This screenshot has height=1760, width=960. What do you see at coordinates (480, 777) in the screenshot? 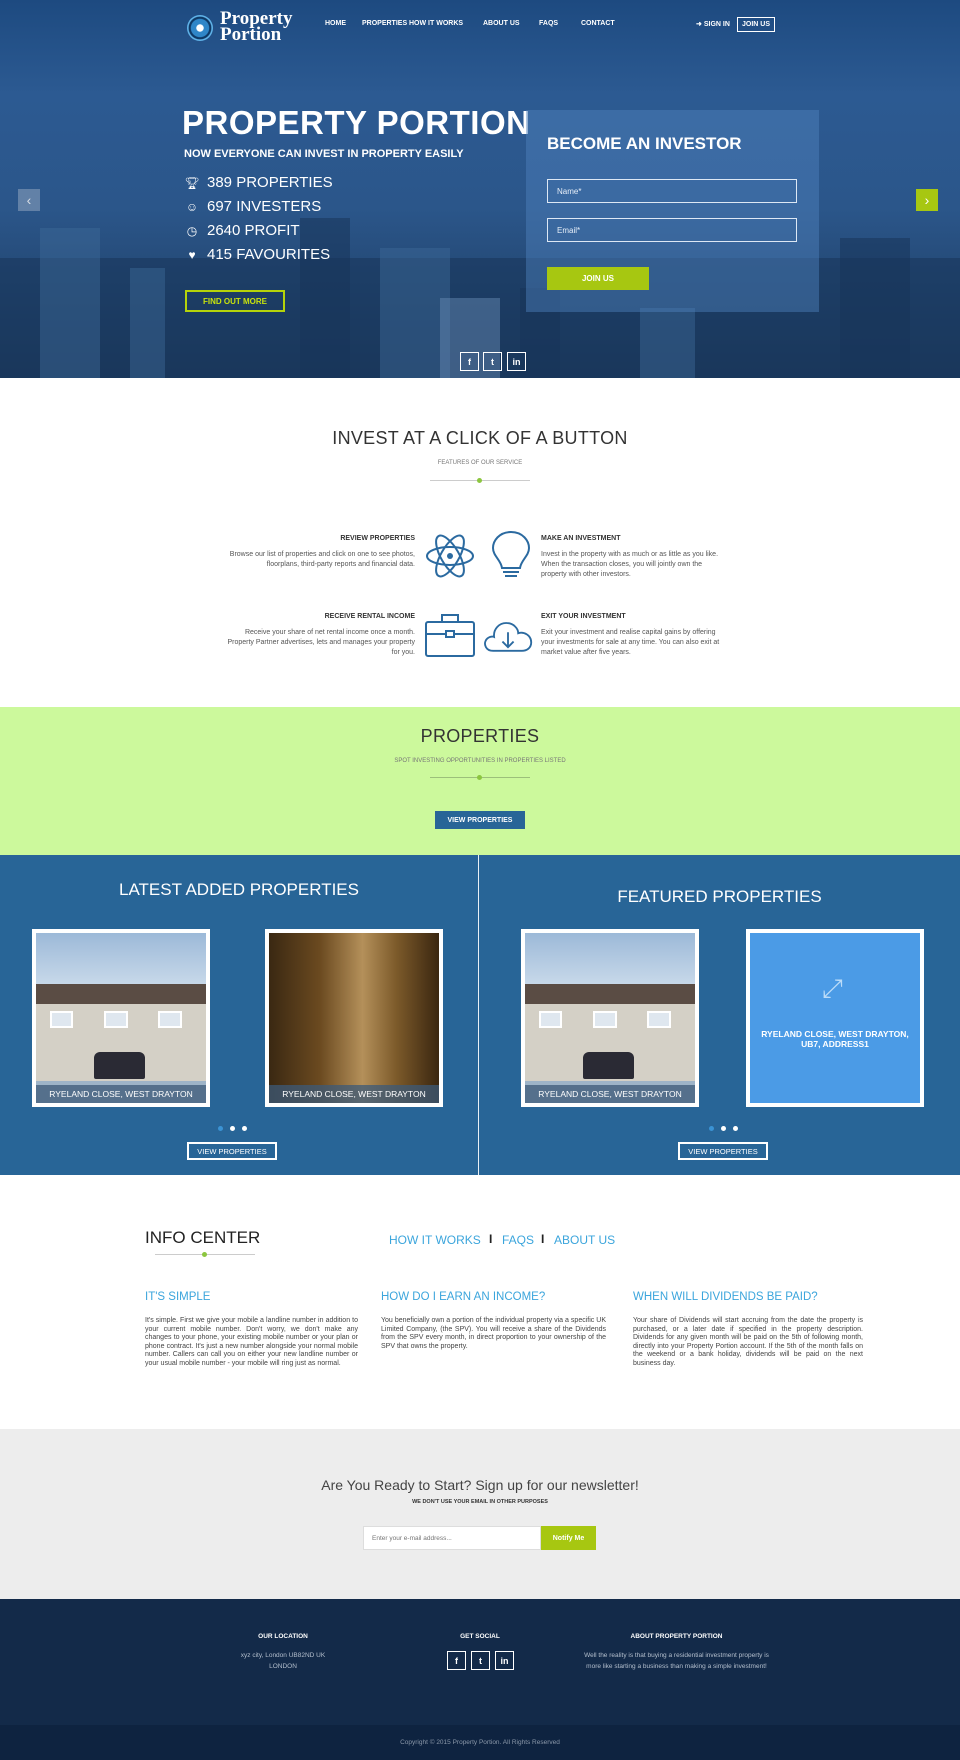
I see `properties-divider` at bounding box center [480, 777].